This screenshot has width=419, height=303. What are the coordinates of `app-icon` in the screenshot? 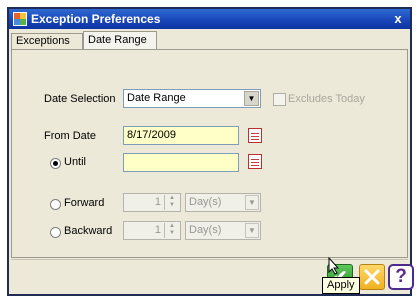 It's located at (20, 19).